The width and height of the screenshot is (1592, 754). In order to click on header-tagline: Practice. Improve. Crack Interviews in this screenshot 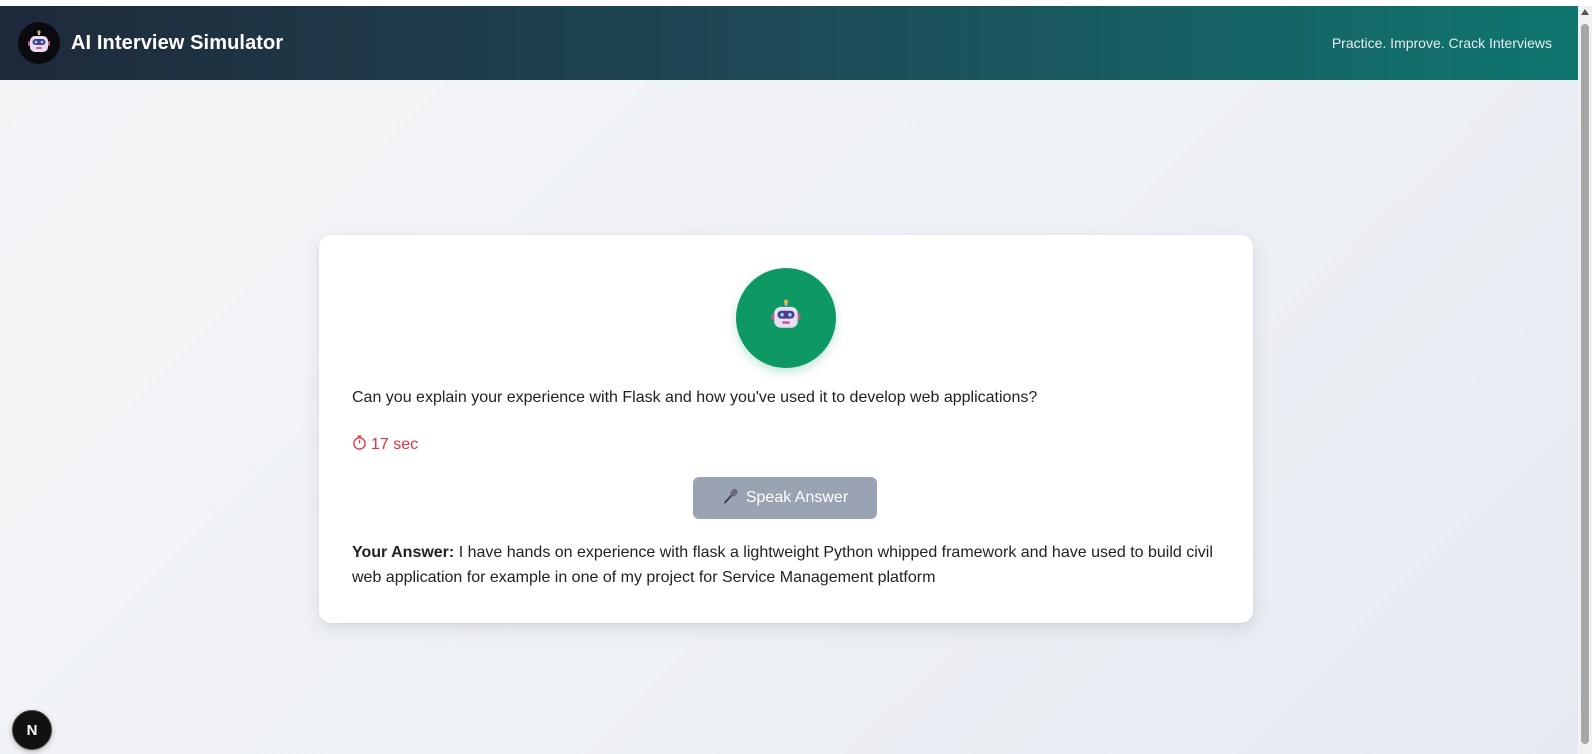, I will do `click(1441, 43)`.